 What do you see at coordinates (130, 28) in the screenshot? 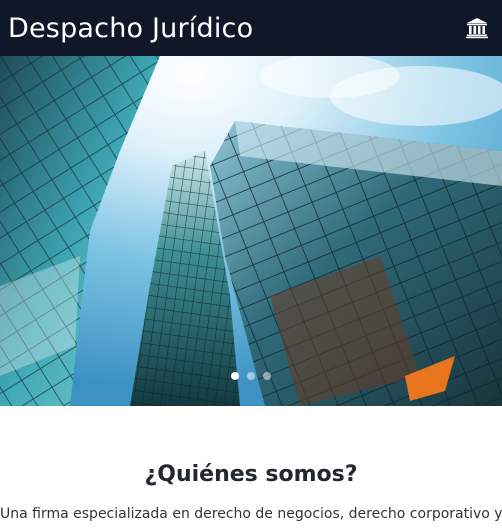
I see `brand-title: Despacho Jurídico` at bounding box center [130, 28].